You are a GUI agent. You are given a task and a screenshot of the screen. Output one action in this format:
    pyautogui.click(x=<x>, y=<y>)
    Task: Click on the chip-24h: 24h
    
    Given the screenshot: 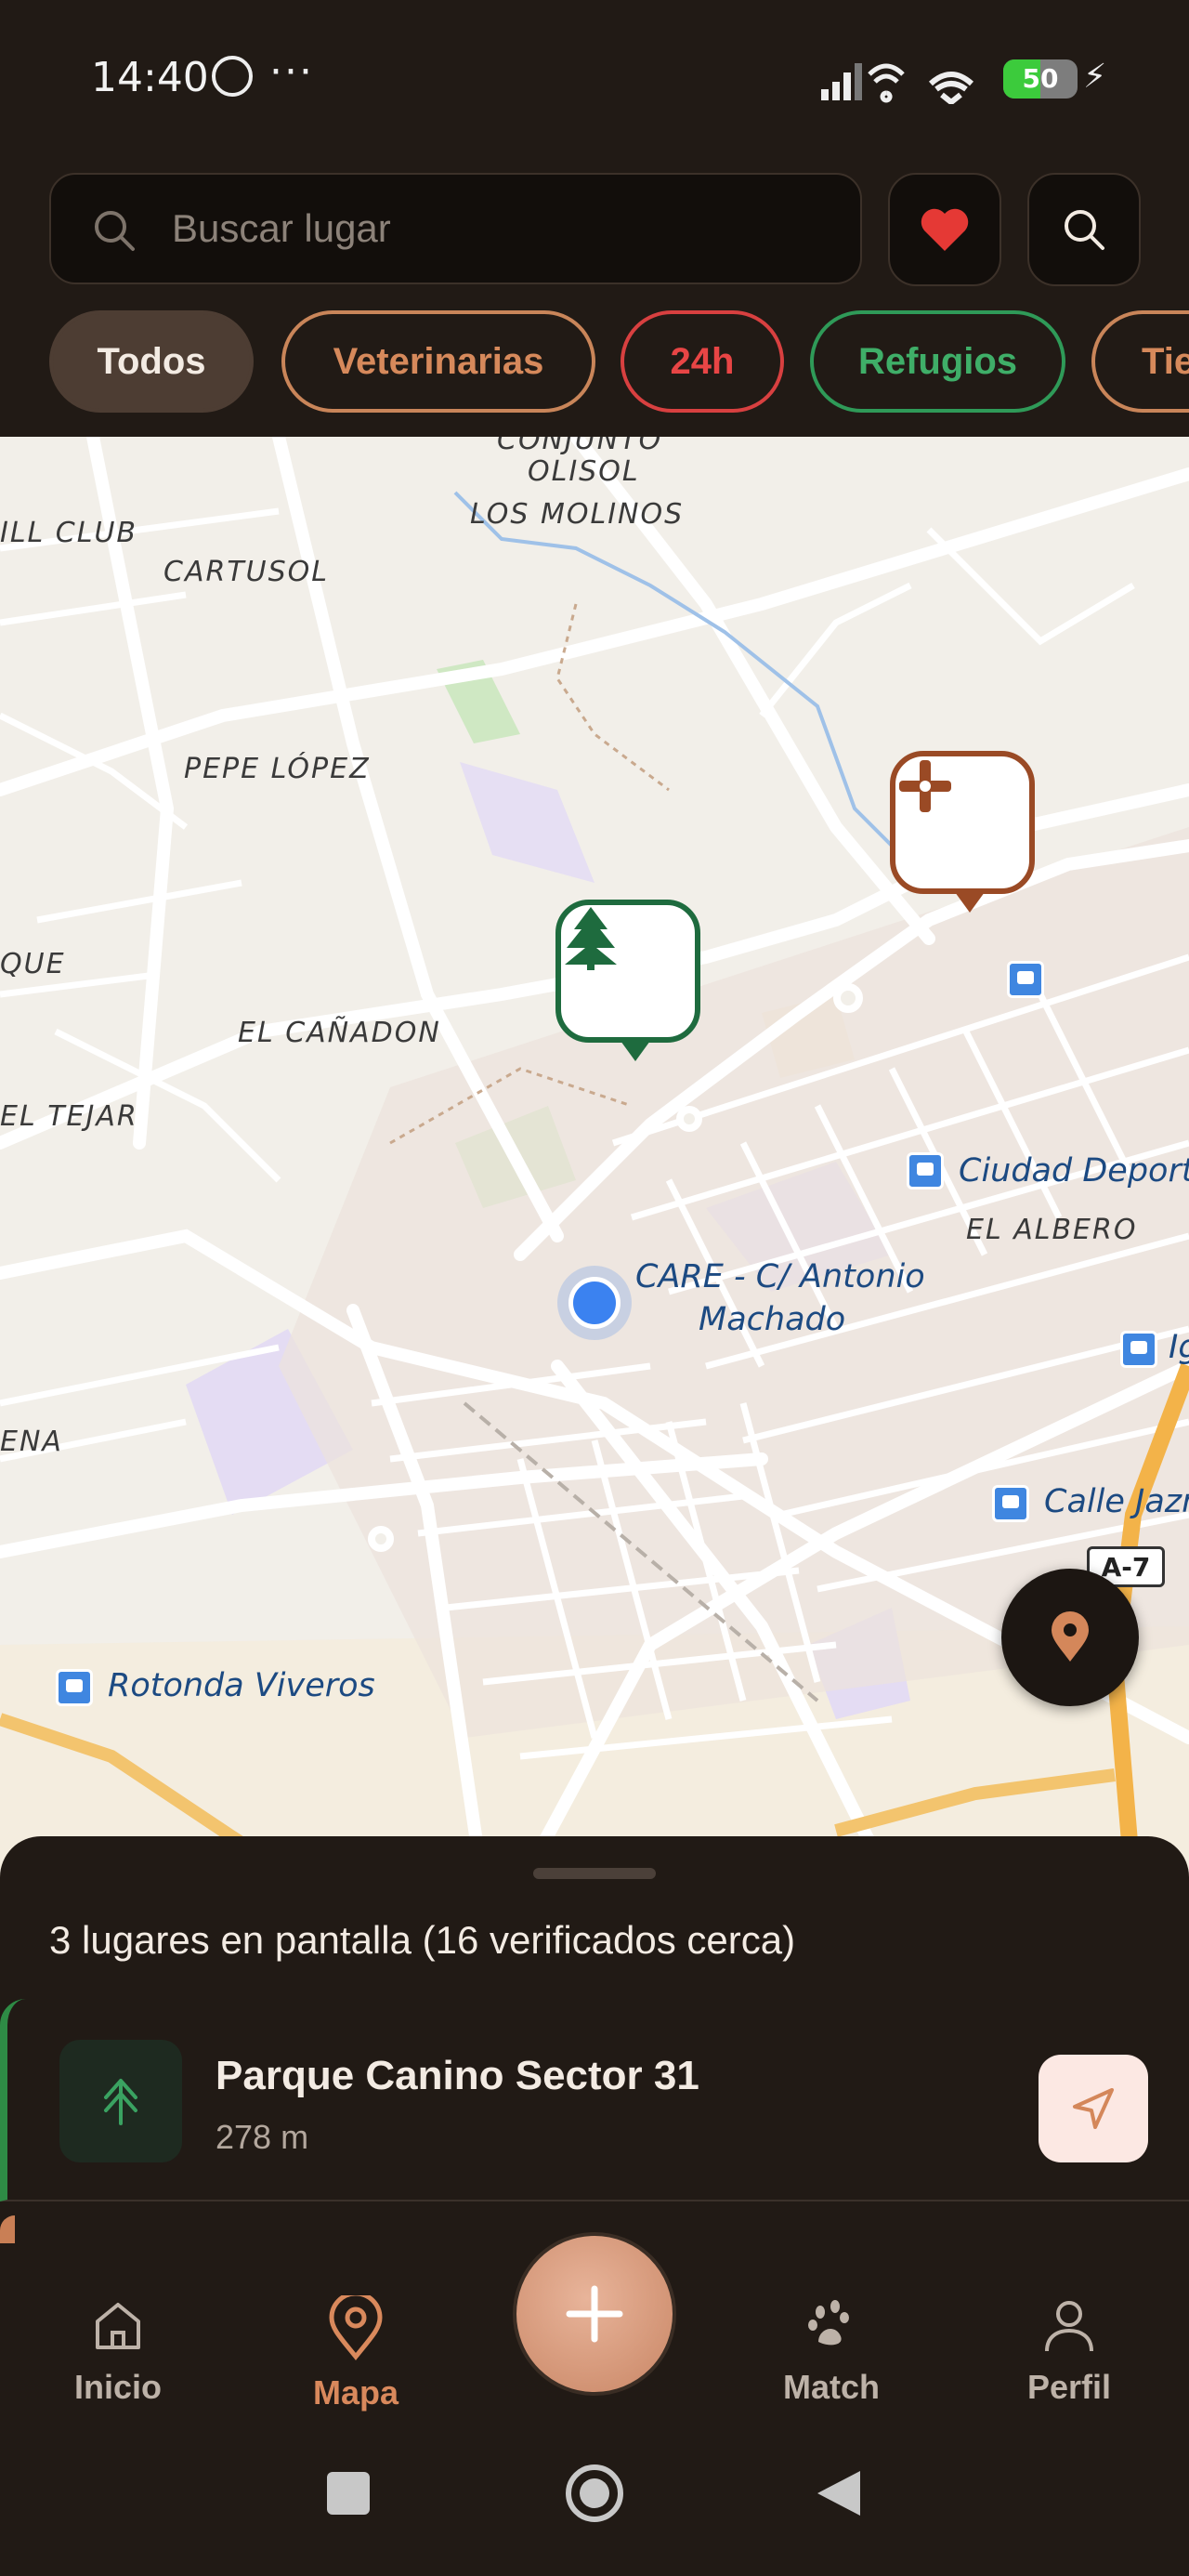 What is the action you would take?
    pyautogui.click(x=703, y=361)
    